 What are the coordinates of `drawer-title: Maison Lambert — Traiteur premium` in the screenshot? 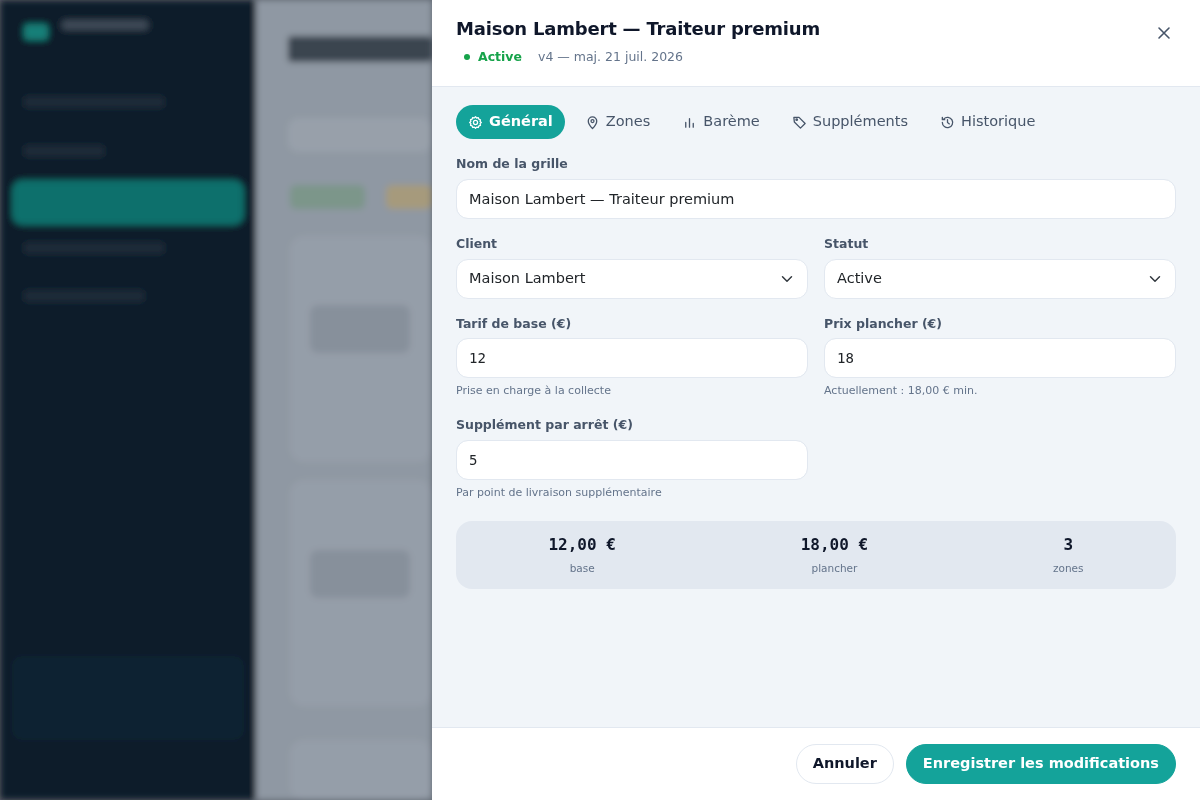 It's located at (638, 29).